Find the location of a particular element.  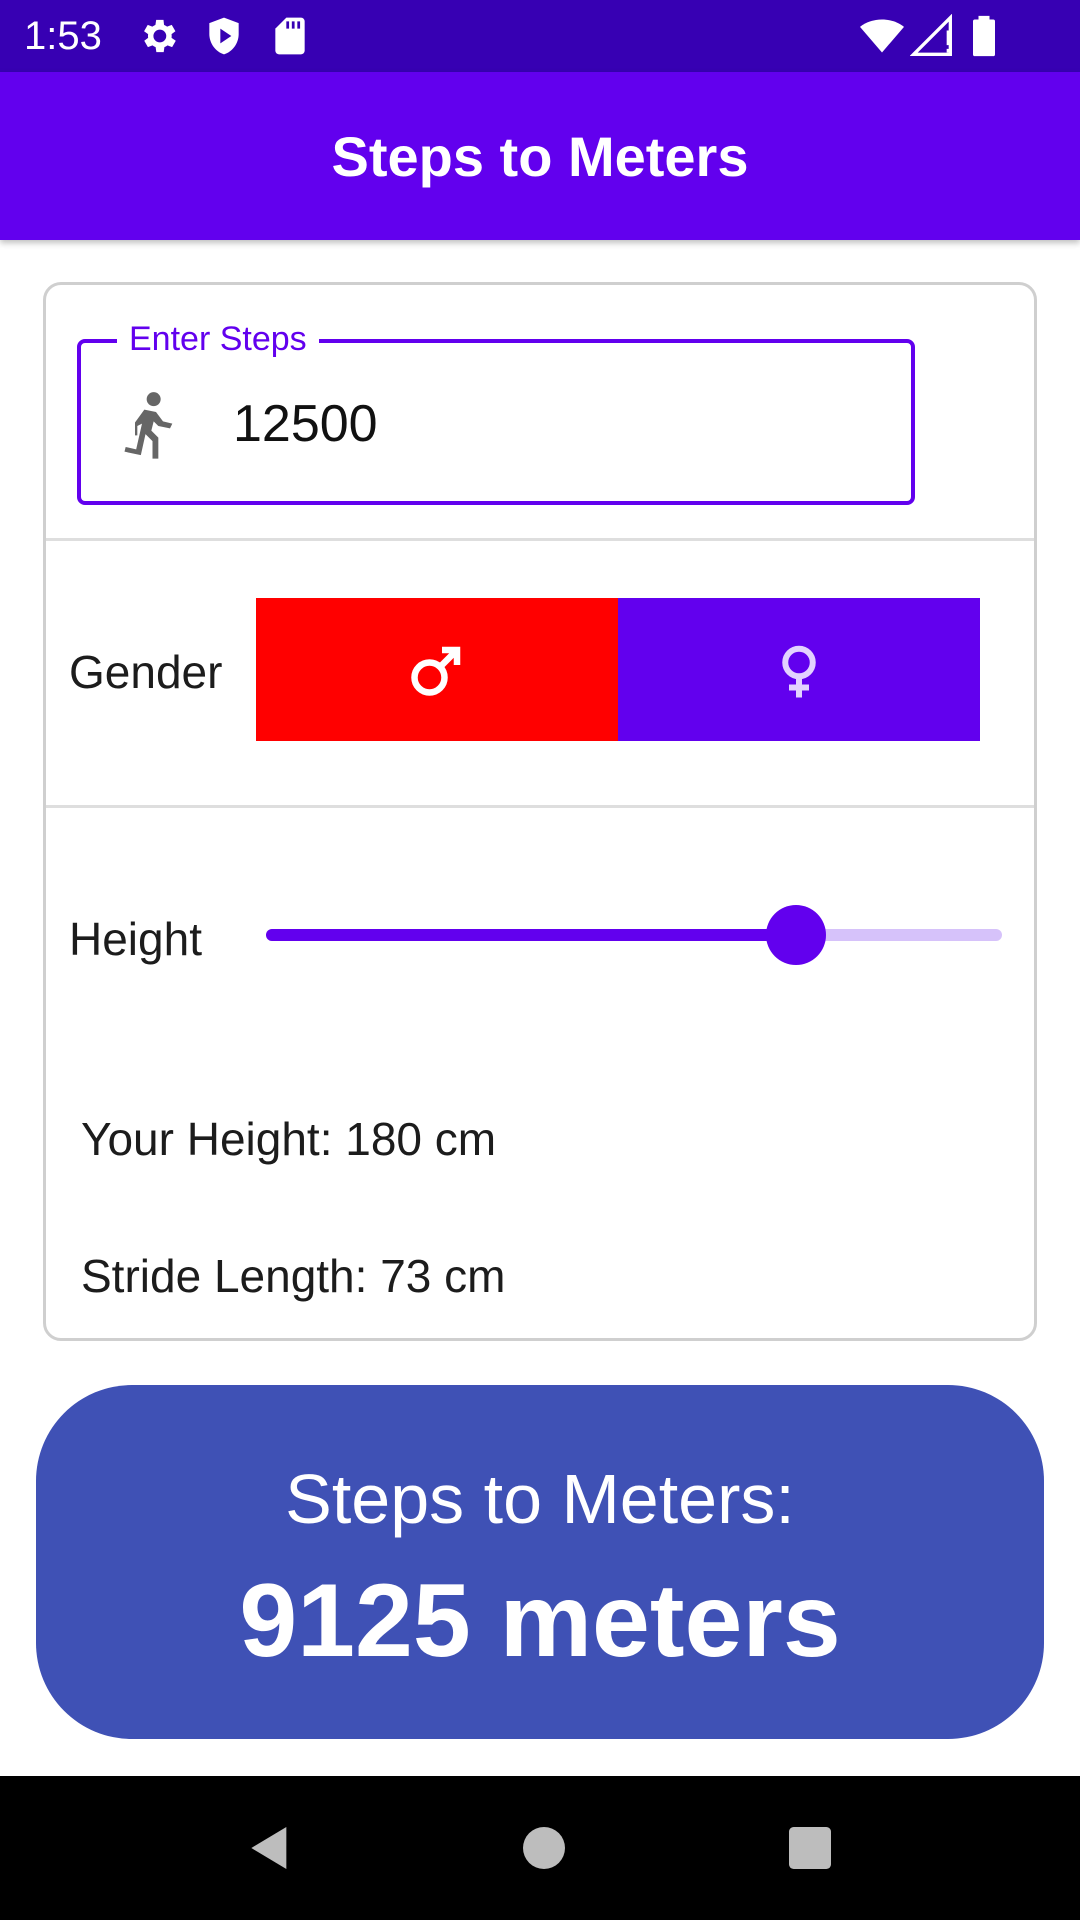

gender-female-button is located at coordinates (799, 669).